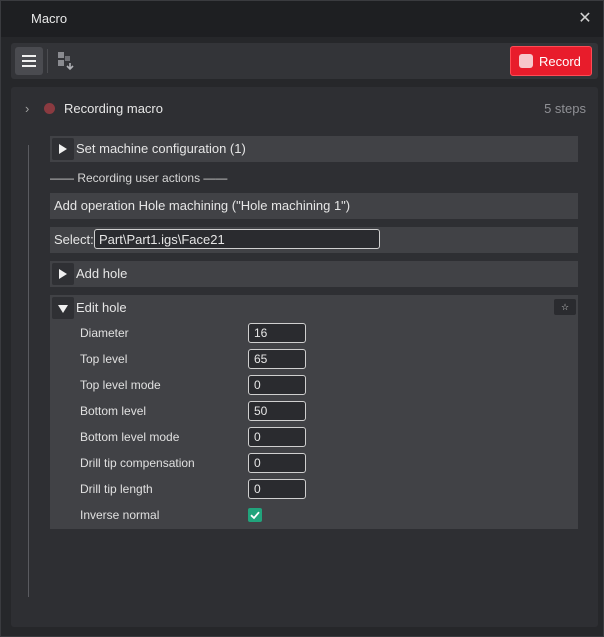 The width and height of the screenshot is (604, 637). What do you see at coordinates (237, 239) in the screenshot?
I see `selection-path-input` at bounding box center [237, 239].